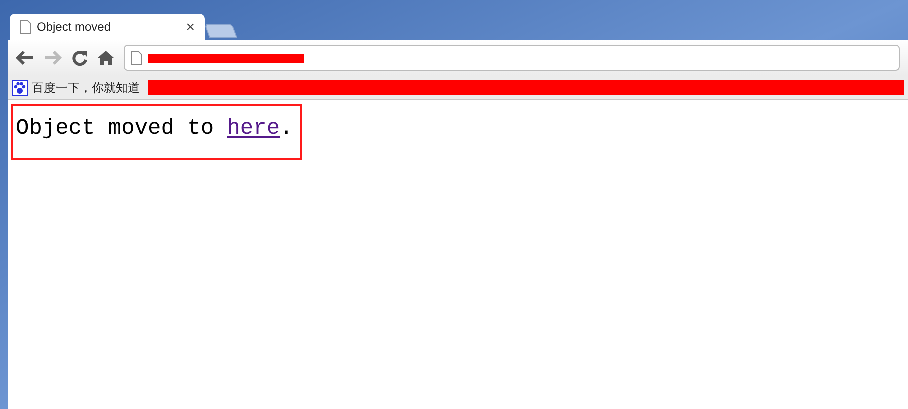  Describe the element at coordinates (106, 58) in the screenshot. I see `home-icon` at that location.